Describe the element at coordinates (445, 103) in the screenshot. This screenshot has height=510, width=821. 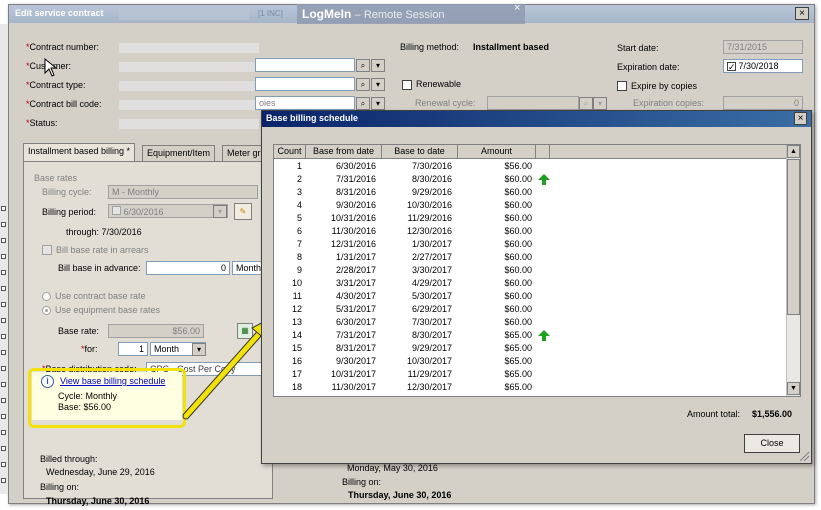
I see `renewal-cycle-label: Renewal cycle:` at that location.